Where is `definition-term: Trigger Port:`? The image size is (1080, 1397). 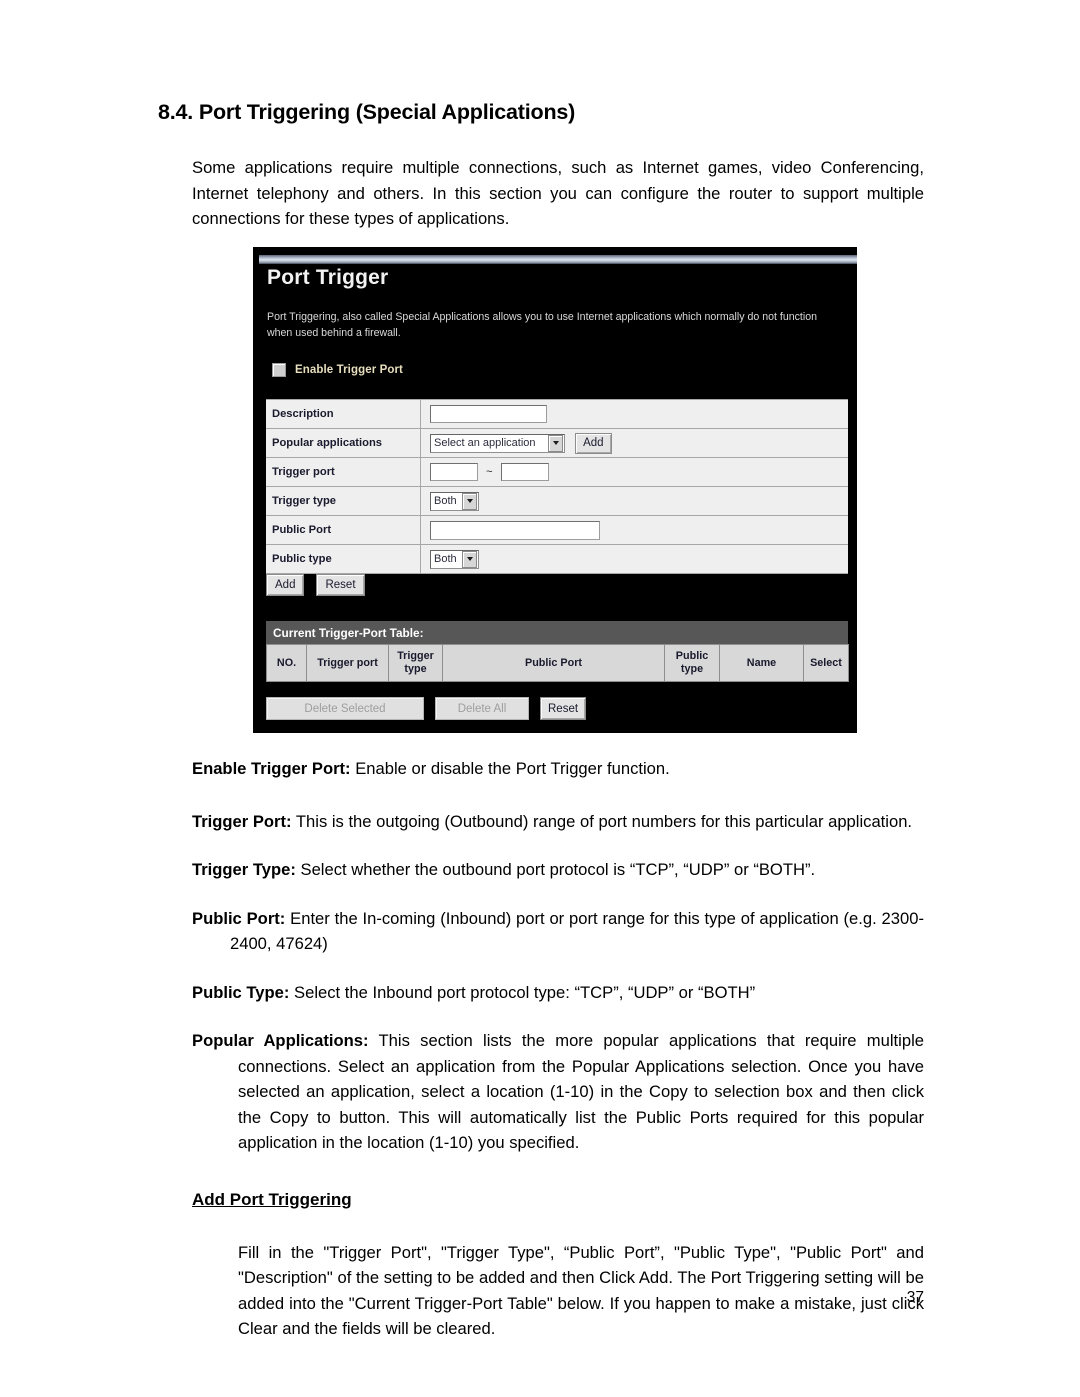
definition-term: Trigger Port: is located at coordinates (242, 821).